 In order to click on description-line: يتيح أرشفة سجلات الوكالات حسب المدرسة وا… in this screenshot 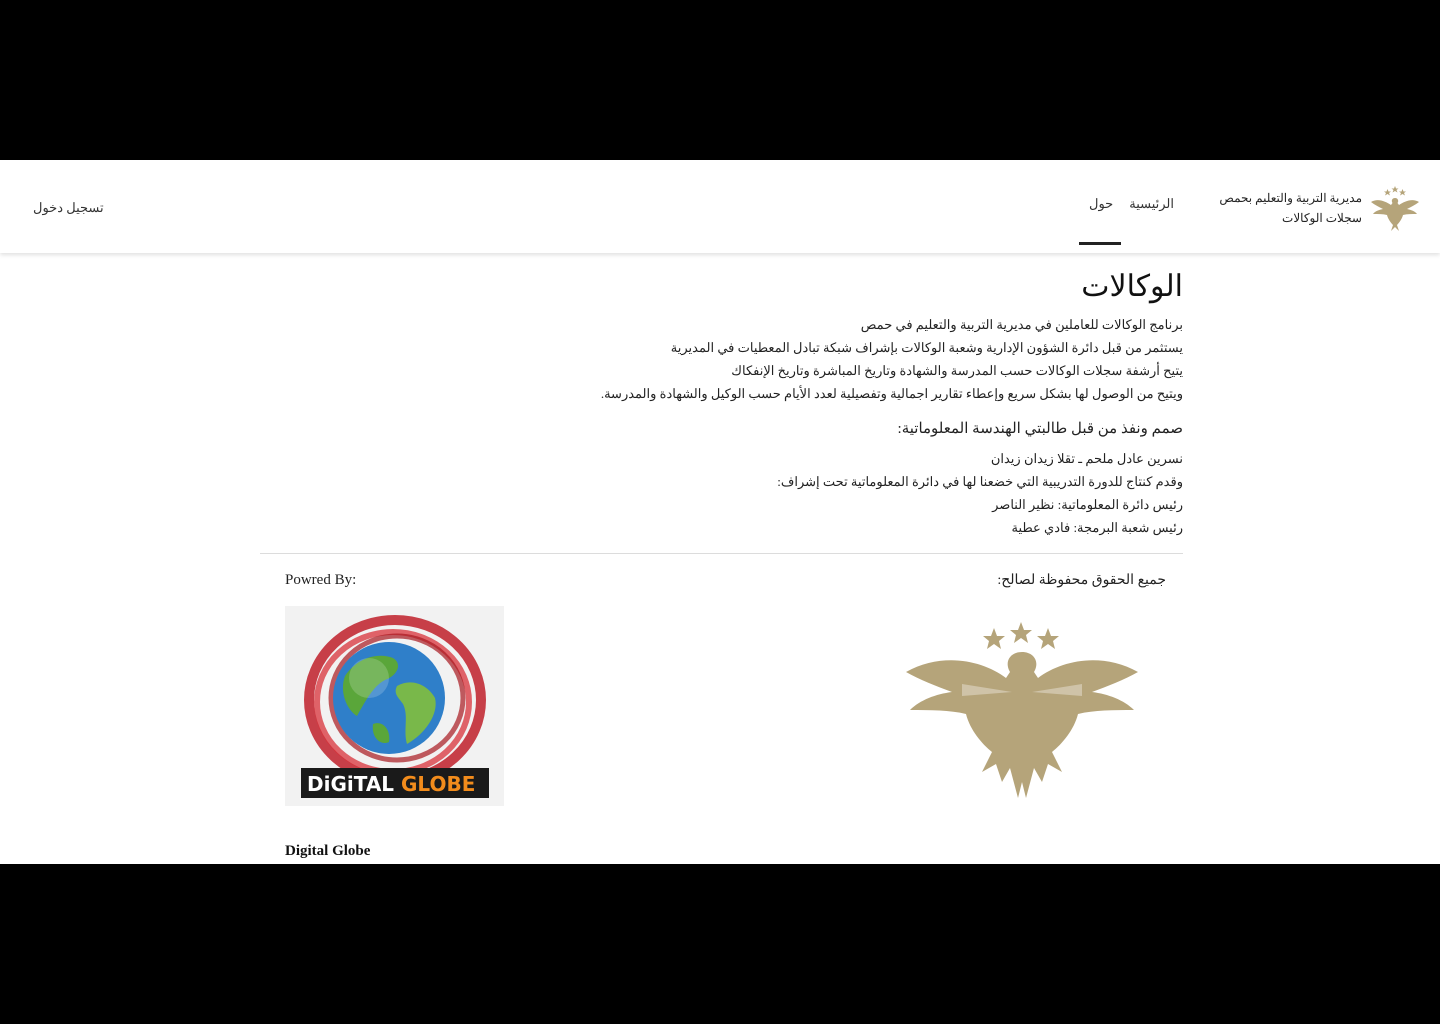, I will do `click(957, 370)`.